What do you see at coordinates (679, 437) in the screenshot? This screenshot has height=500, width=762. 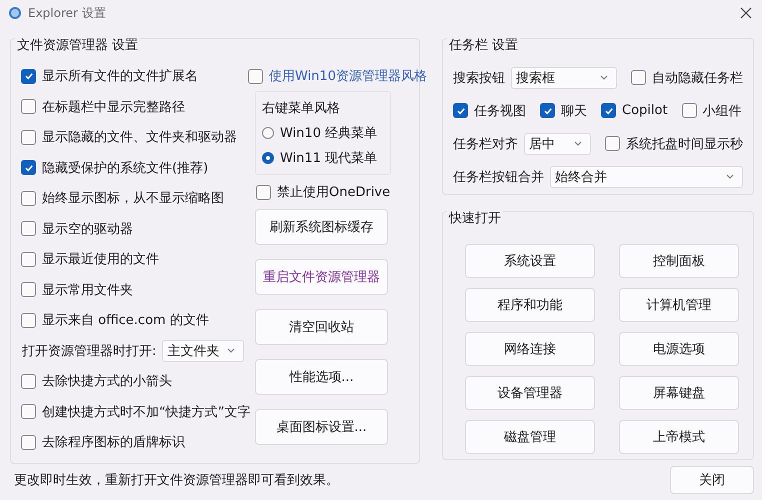 I see `shortcut-button: 上帝模式` at bounding box center [679, 437].